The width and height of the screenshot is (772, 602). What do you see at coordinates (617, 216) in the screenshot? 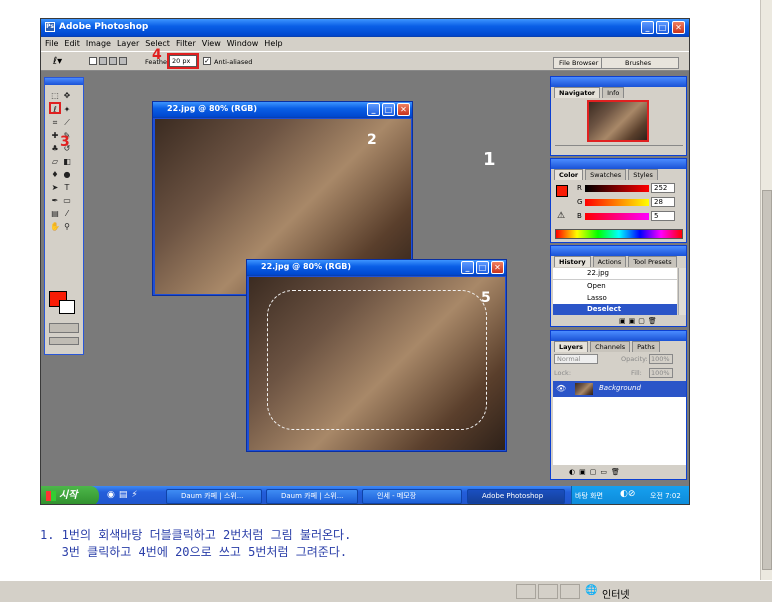
I see `channel-b-slider` at bounding box center [617, 216].